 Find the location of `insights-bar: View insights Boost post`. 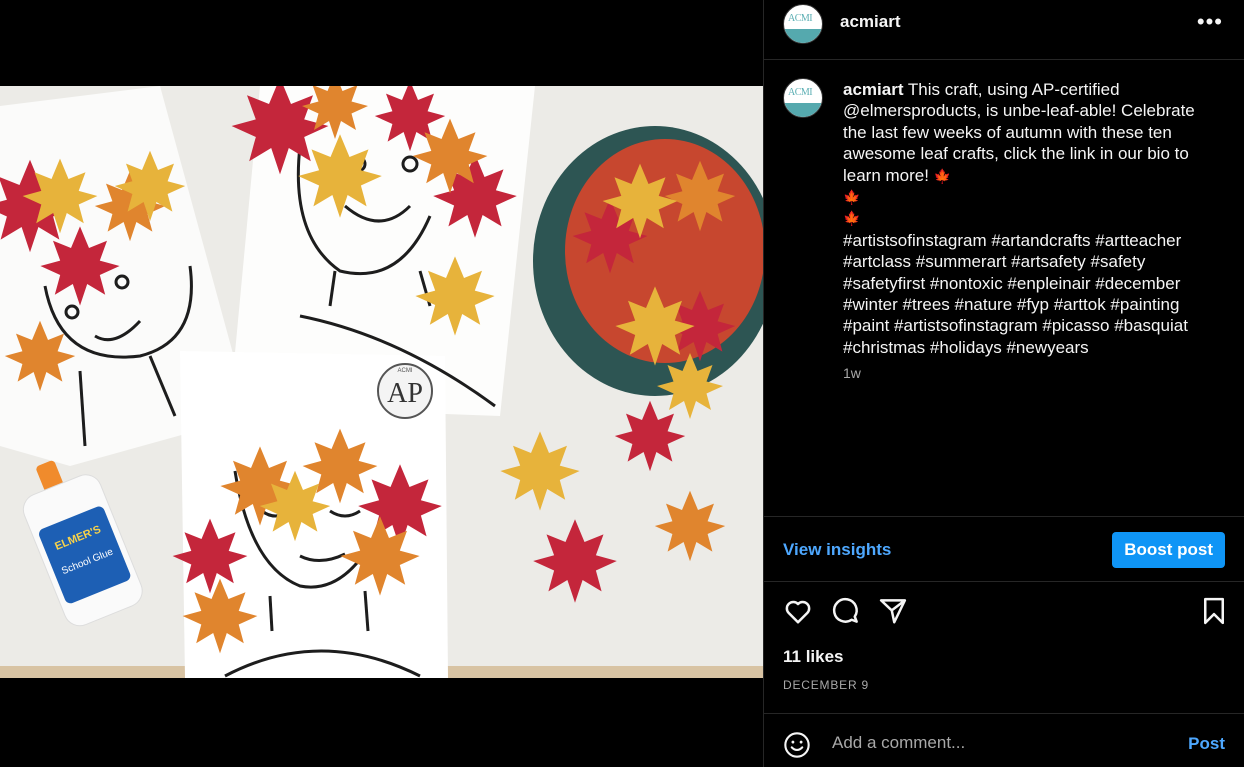

insights-bar: View insights Boost post is located at coordinates (1004, 549).